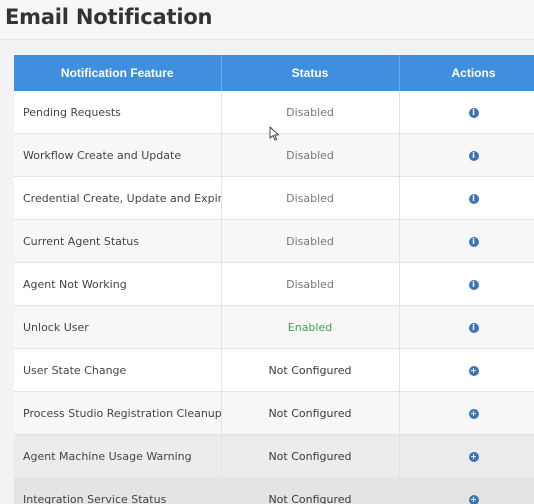 Image resolution: width=534 pixels, height=504 pixels. Describe the element at coordinates (466, 73) in the screenshot. I see `column-header-actions: Actions` at that location.